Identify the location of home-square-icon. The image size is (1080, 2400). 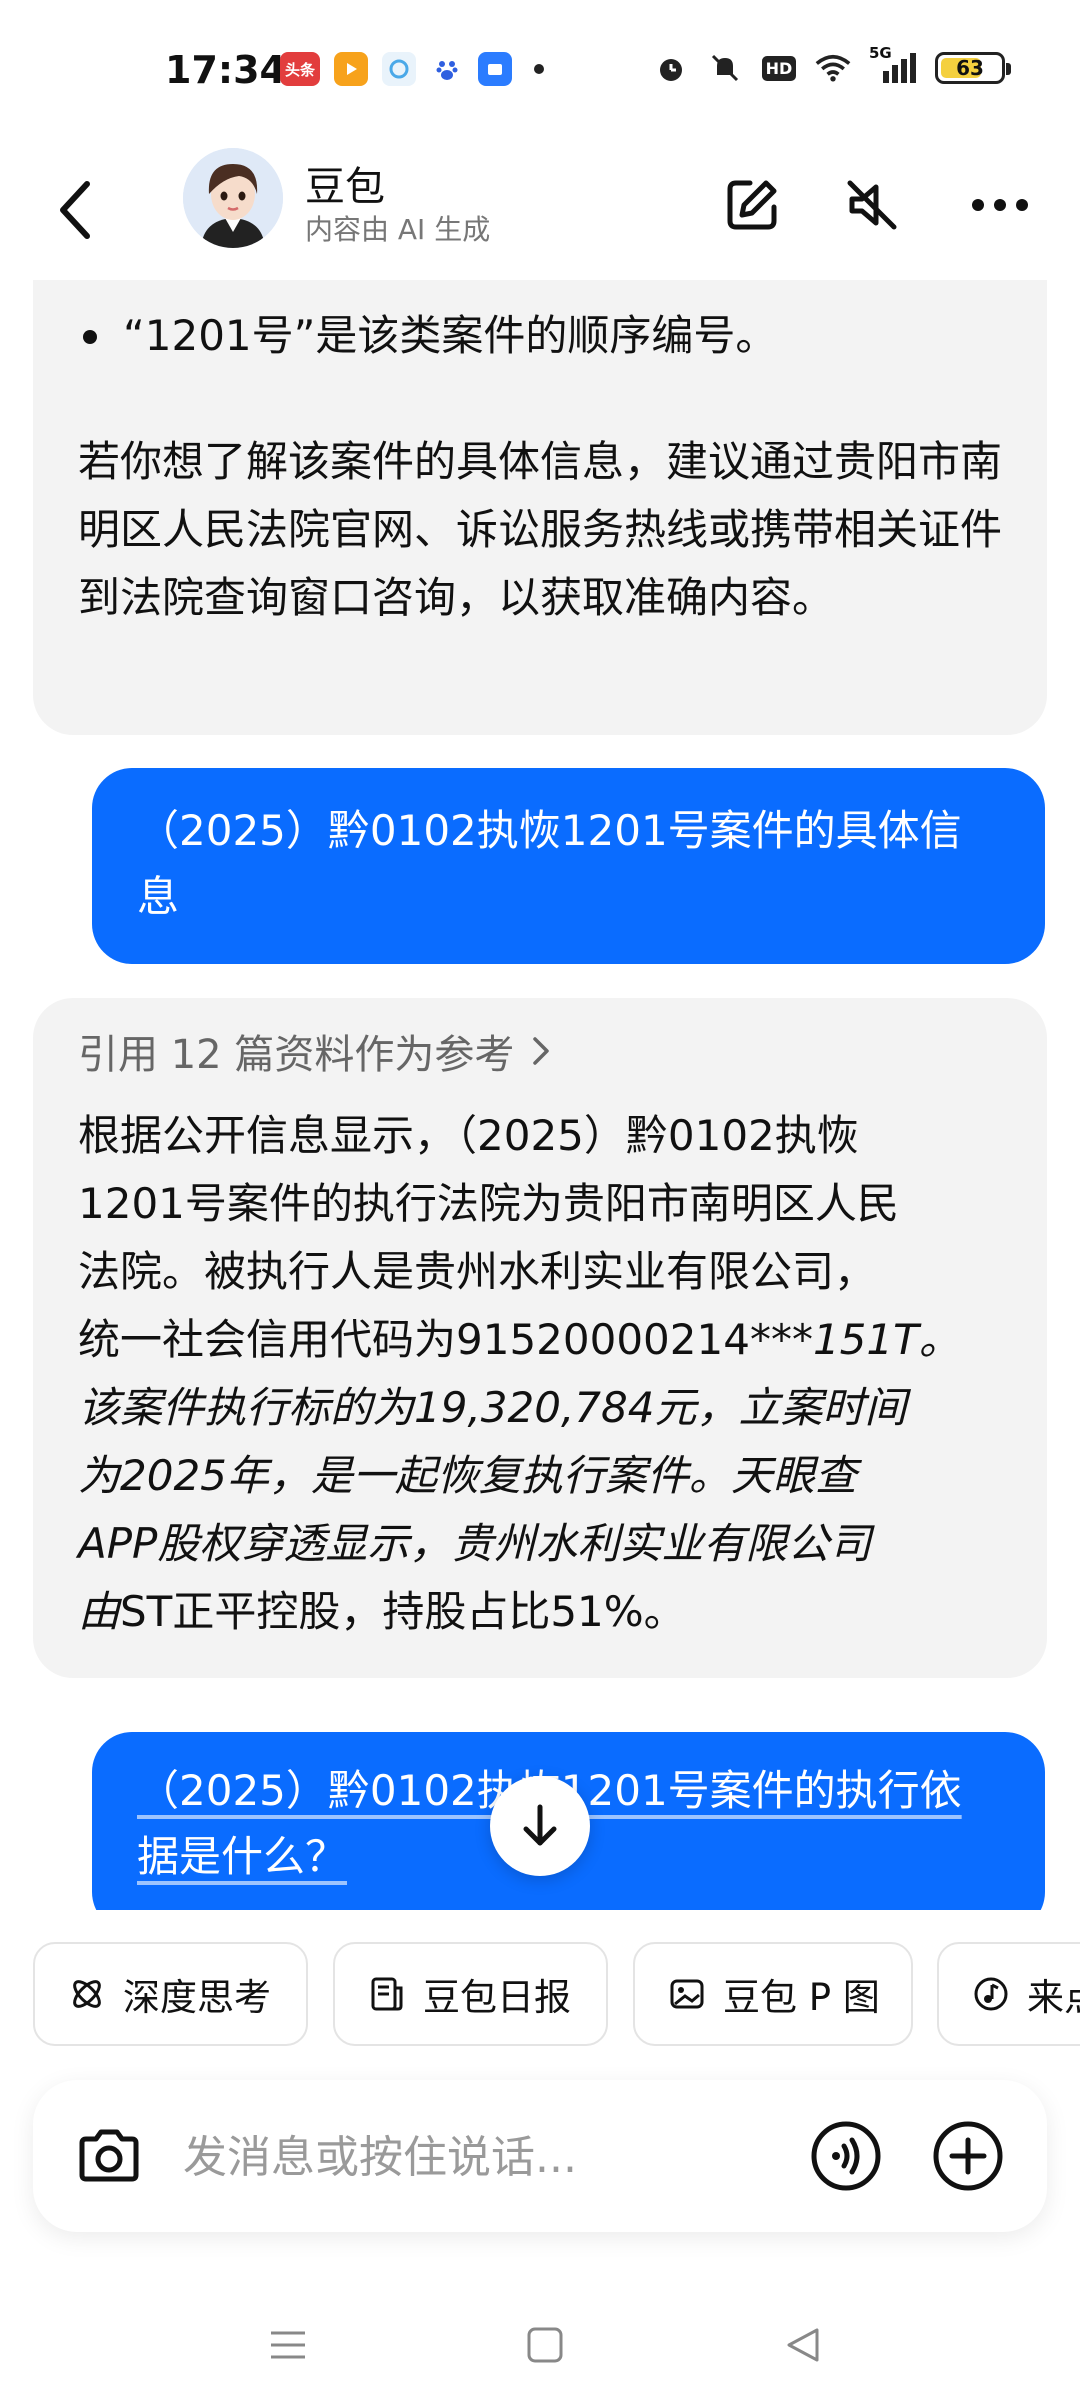
(545, 2345).